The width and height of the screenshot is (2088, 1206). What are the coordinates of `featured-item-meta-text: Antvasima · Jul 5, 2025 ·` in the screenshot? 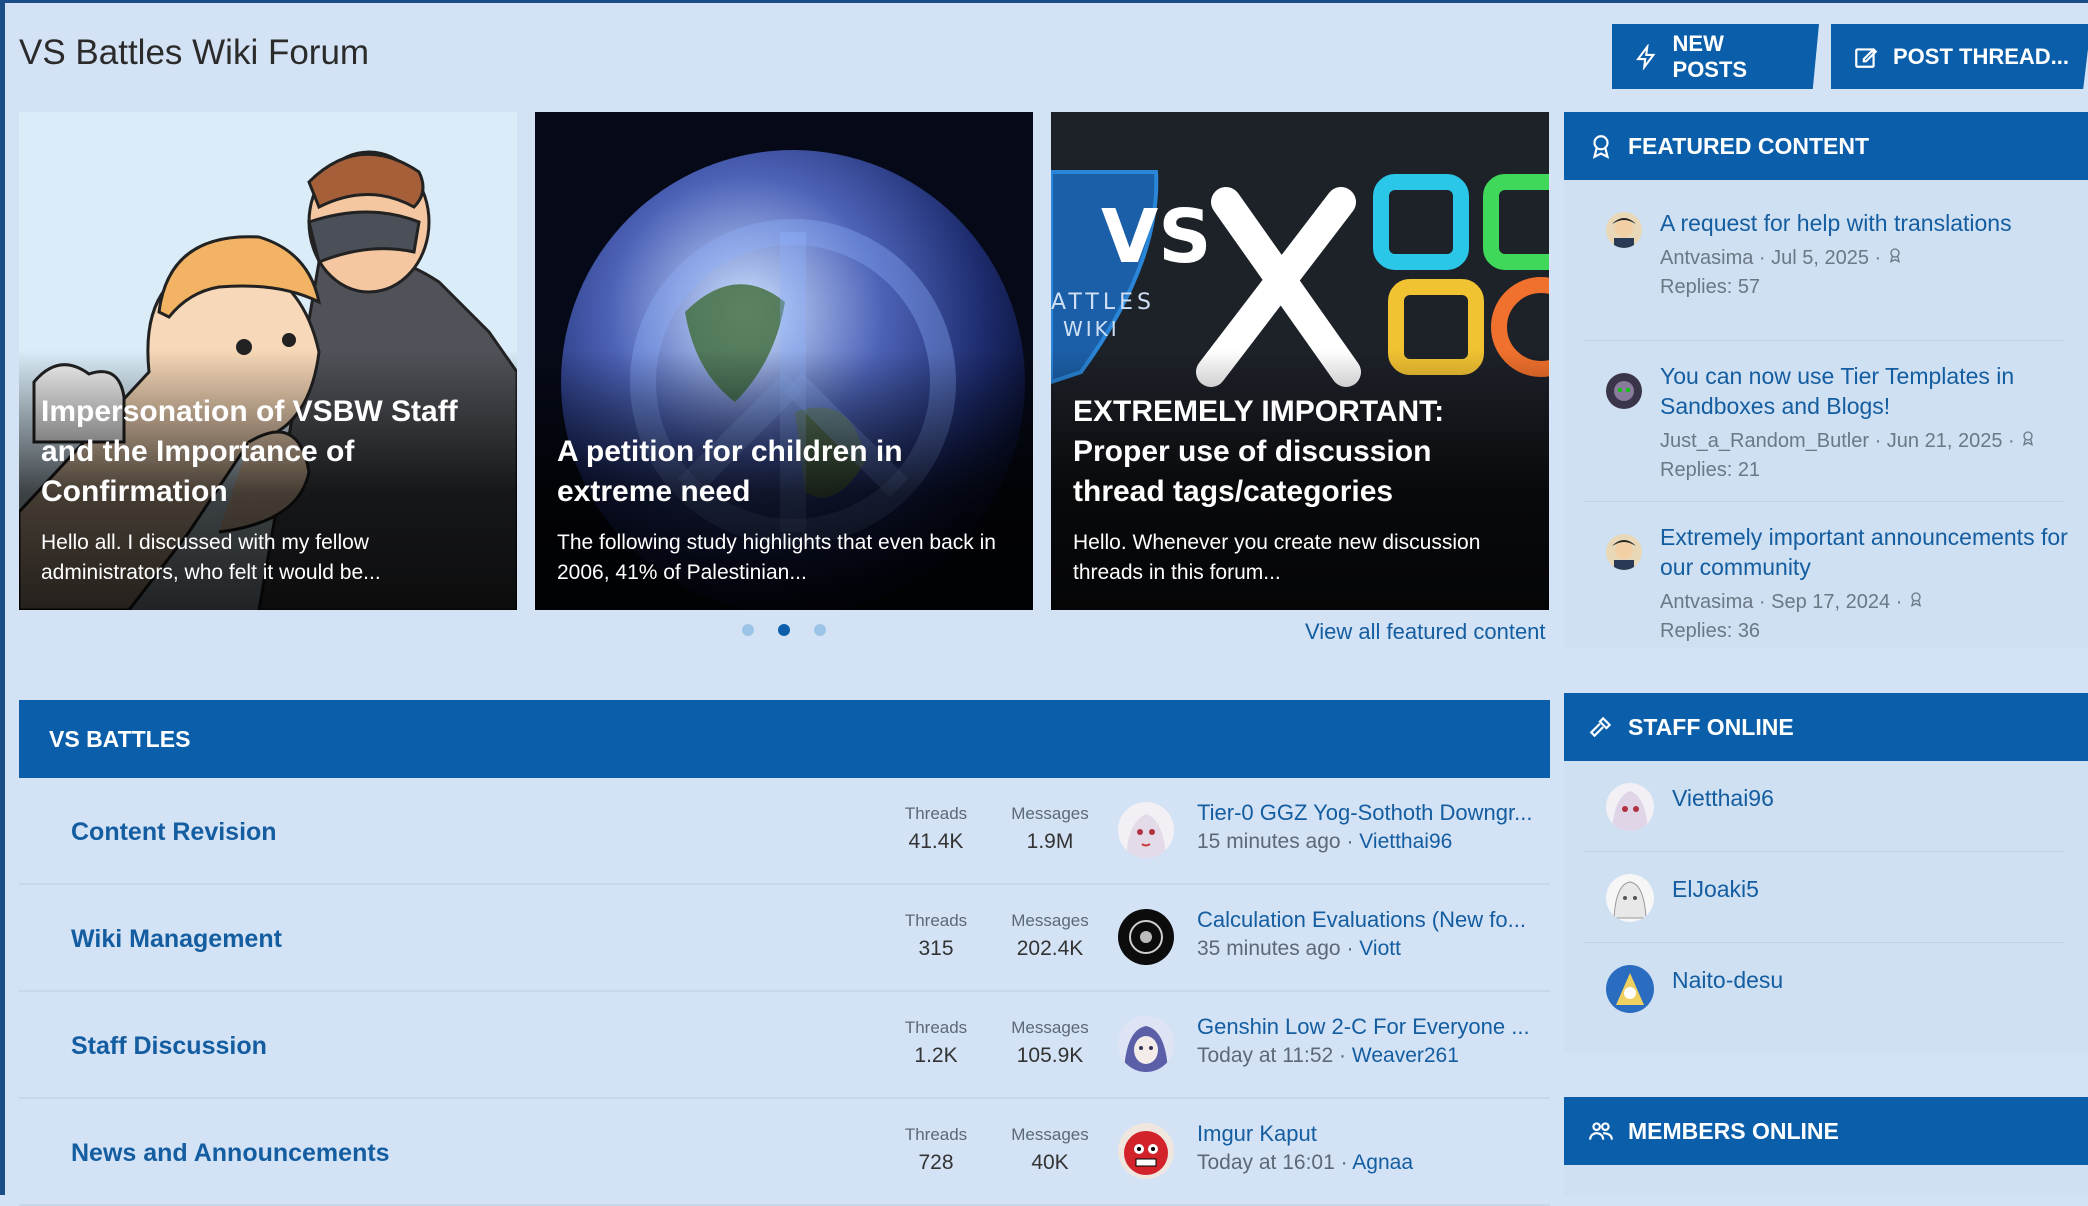 It's located at (1771, 258).